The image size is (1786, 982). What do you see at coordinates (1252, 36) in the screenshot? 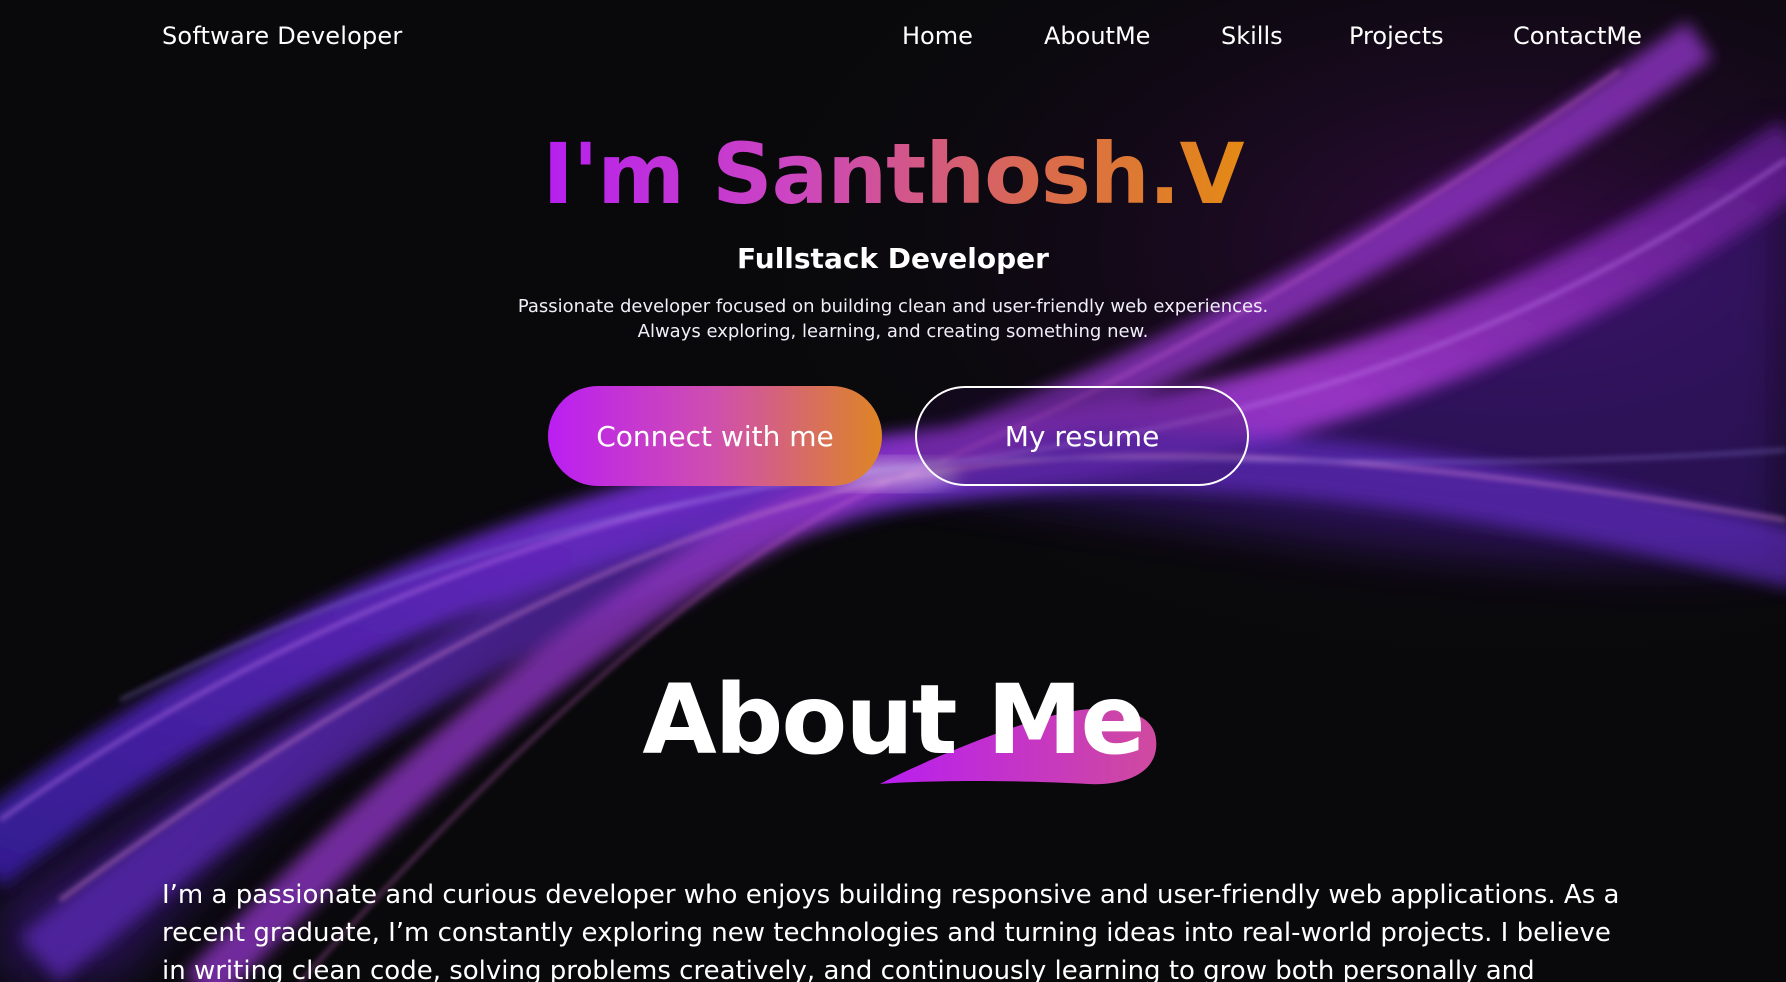
I see `nav-skills-link: Skills` at bounding box center [1252, 36].